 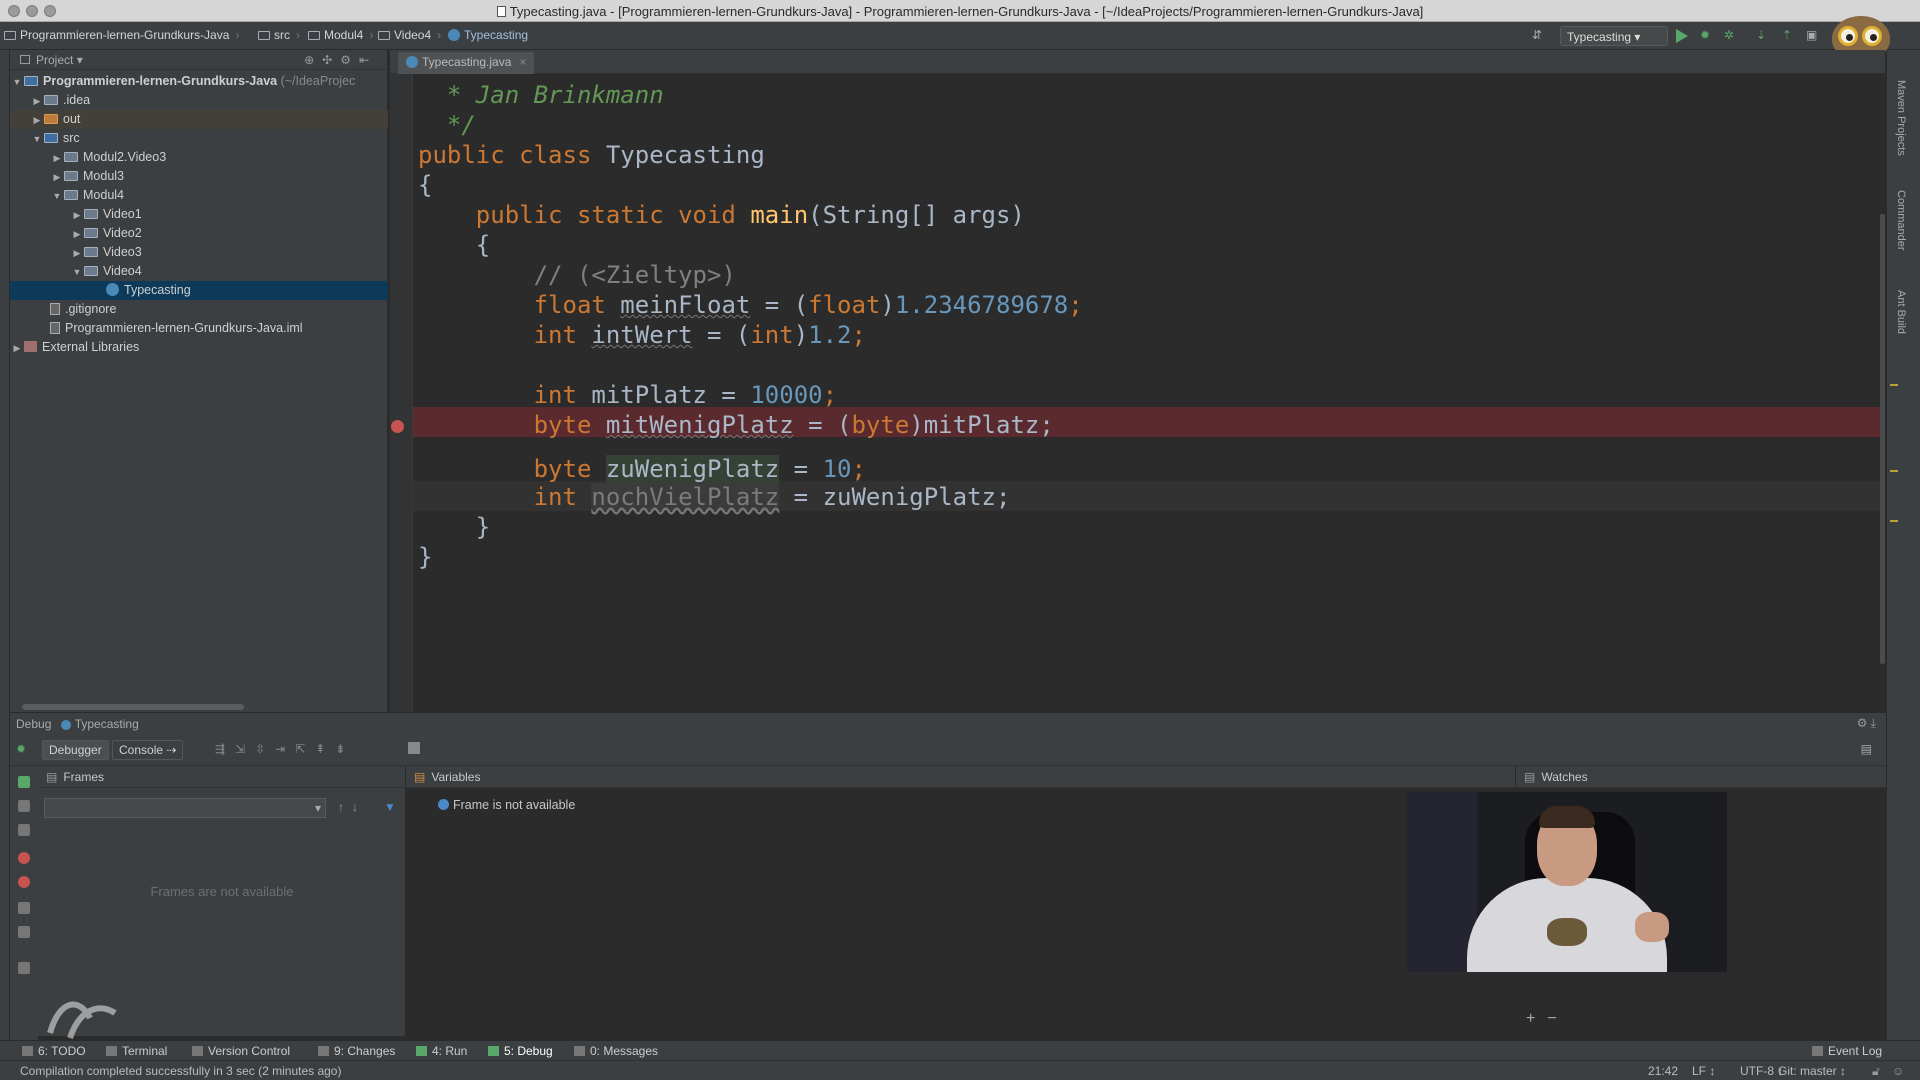 I want to click on folder-icon, so click(x=384, y=35).